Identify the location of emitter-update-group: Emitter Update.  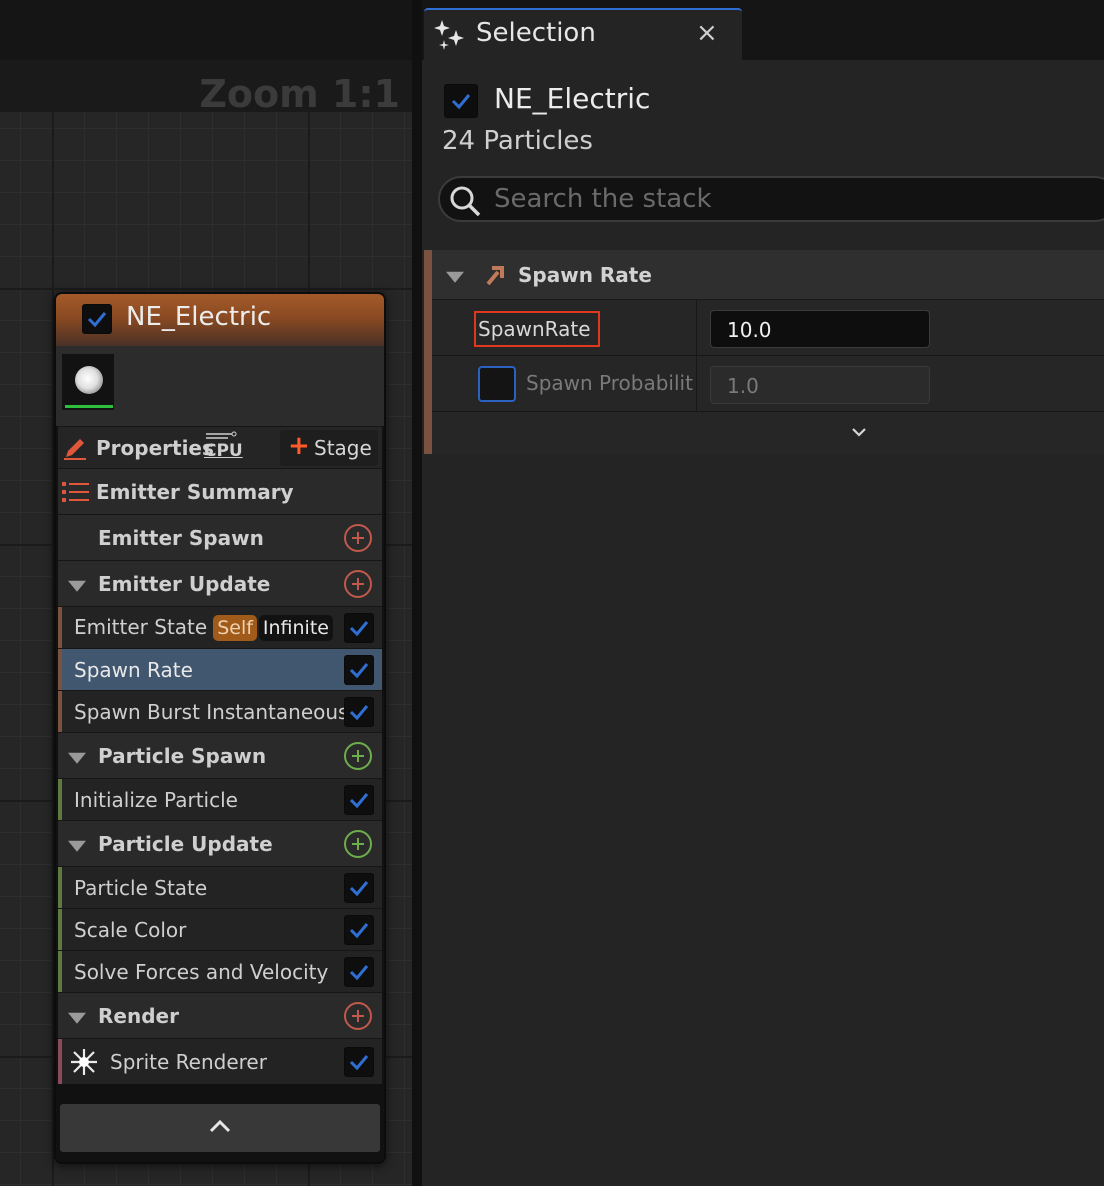
(220, 583).